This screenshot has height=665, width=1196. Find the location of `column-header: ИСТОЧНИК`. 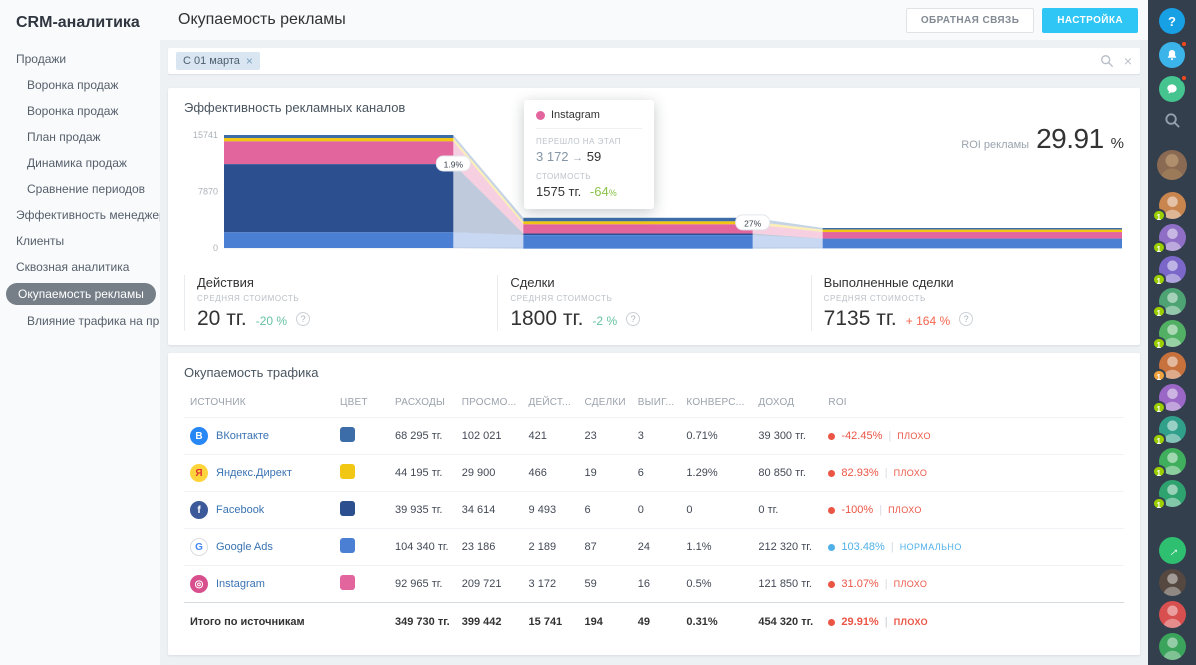

column-header: ИСТОЧНИК is located at coordinates (259, 403).